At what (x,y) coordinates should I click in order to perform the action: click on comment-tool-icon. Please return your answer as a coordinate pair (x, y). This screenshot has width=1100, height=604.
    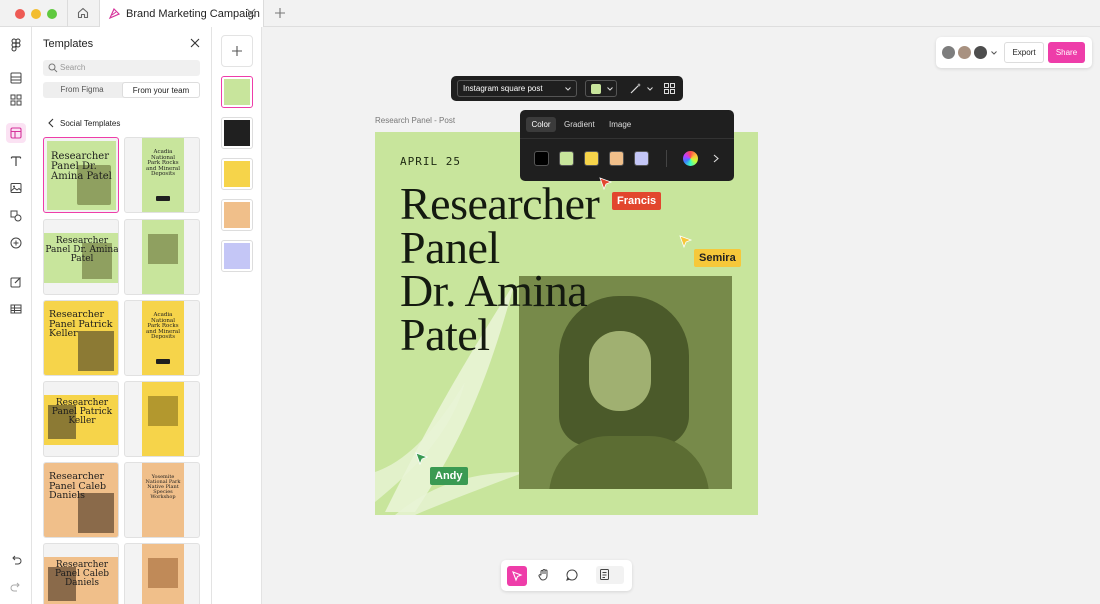
    Looking at the image, I should click on (572, 575).